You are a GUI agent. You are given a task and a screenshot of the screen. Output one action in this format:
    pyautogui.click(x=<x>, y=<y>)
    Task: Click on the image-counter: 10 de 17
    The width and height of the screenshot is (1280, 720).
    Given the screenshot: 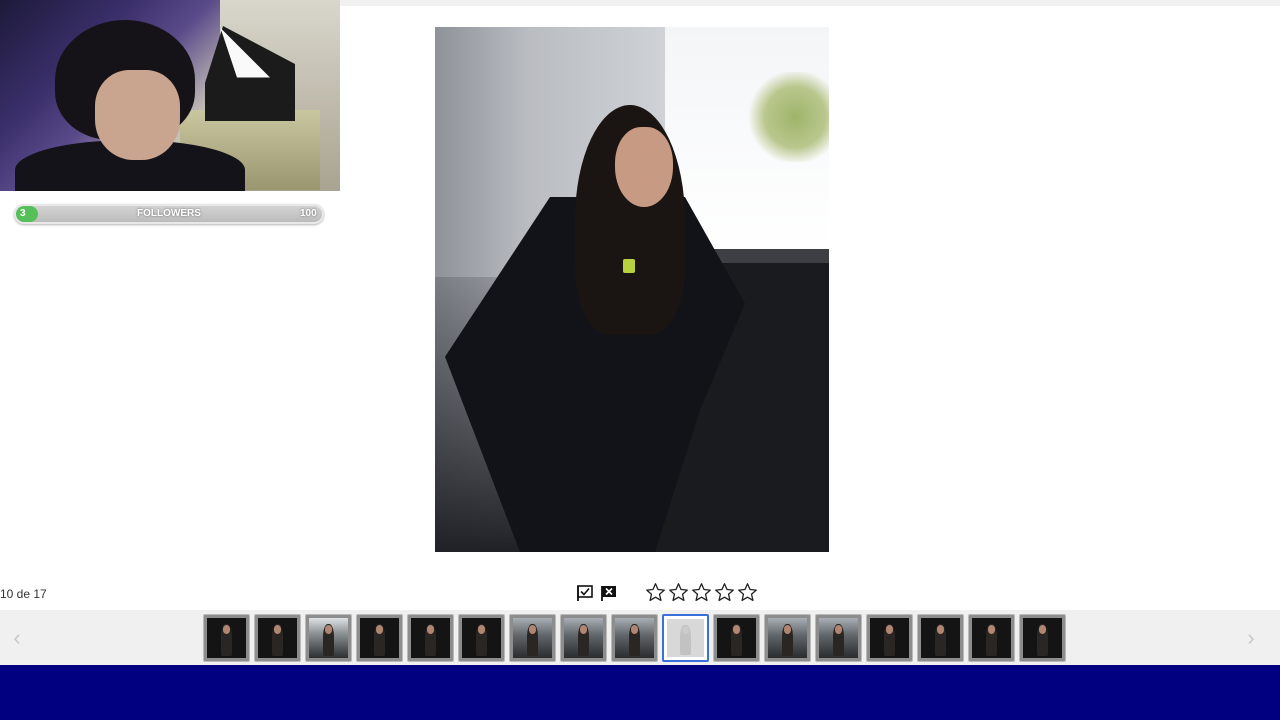 What is the action you would take?
    pyautogui.click(x=23, y=594)
    